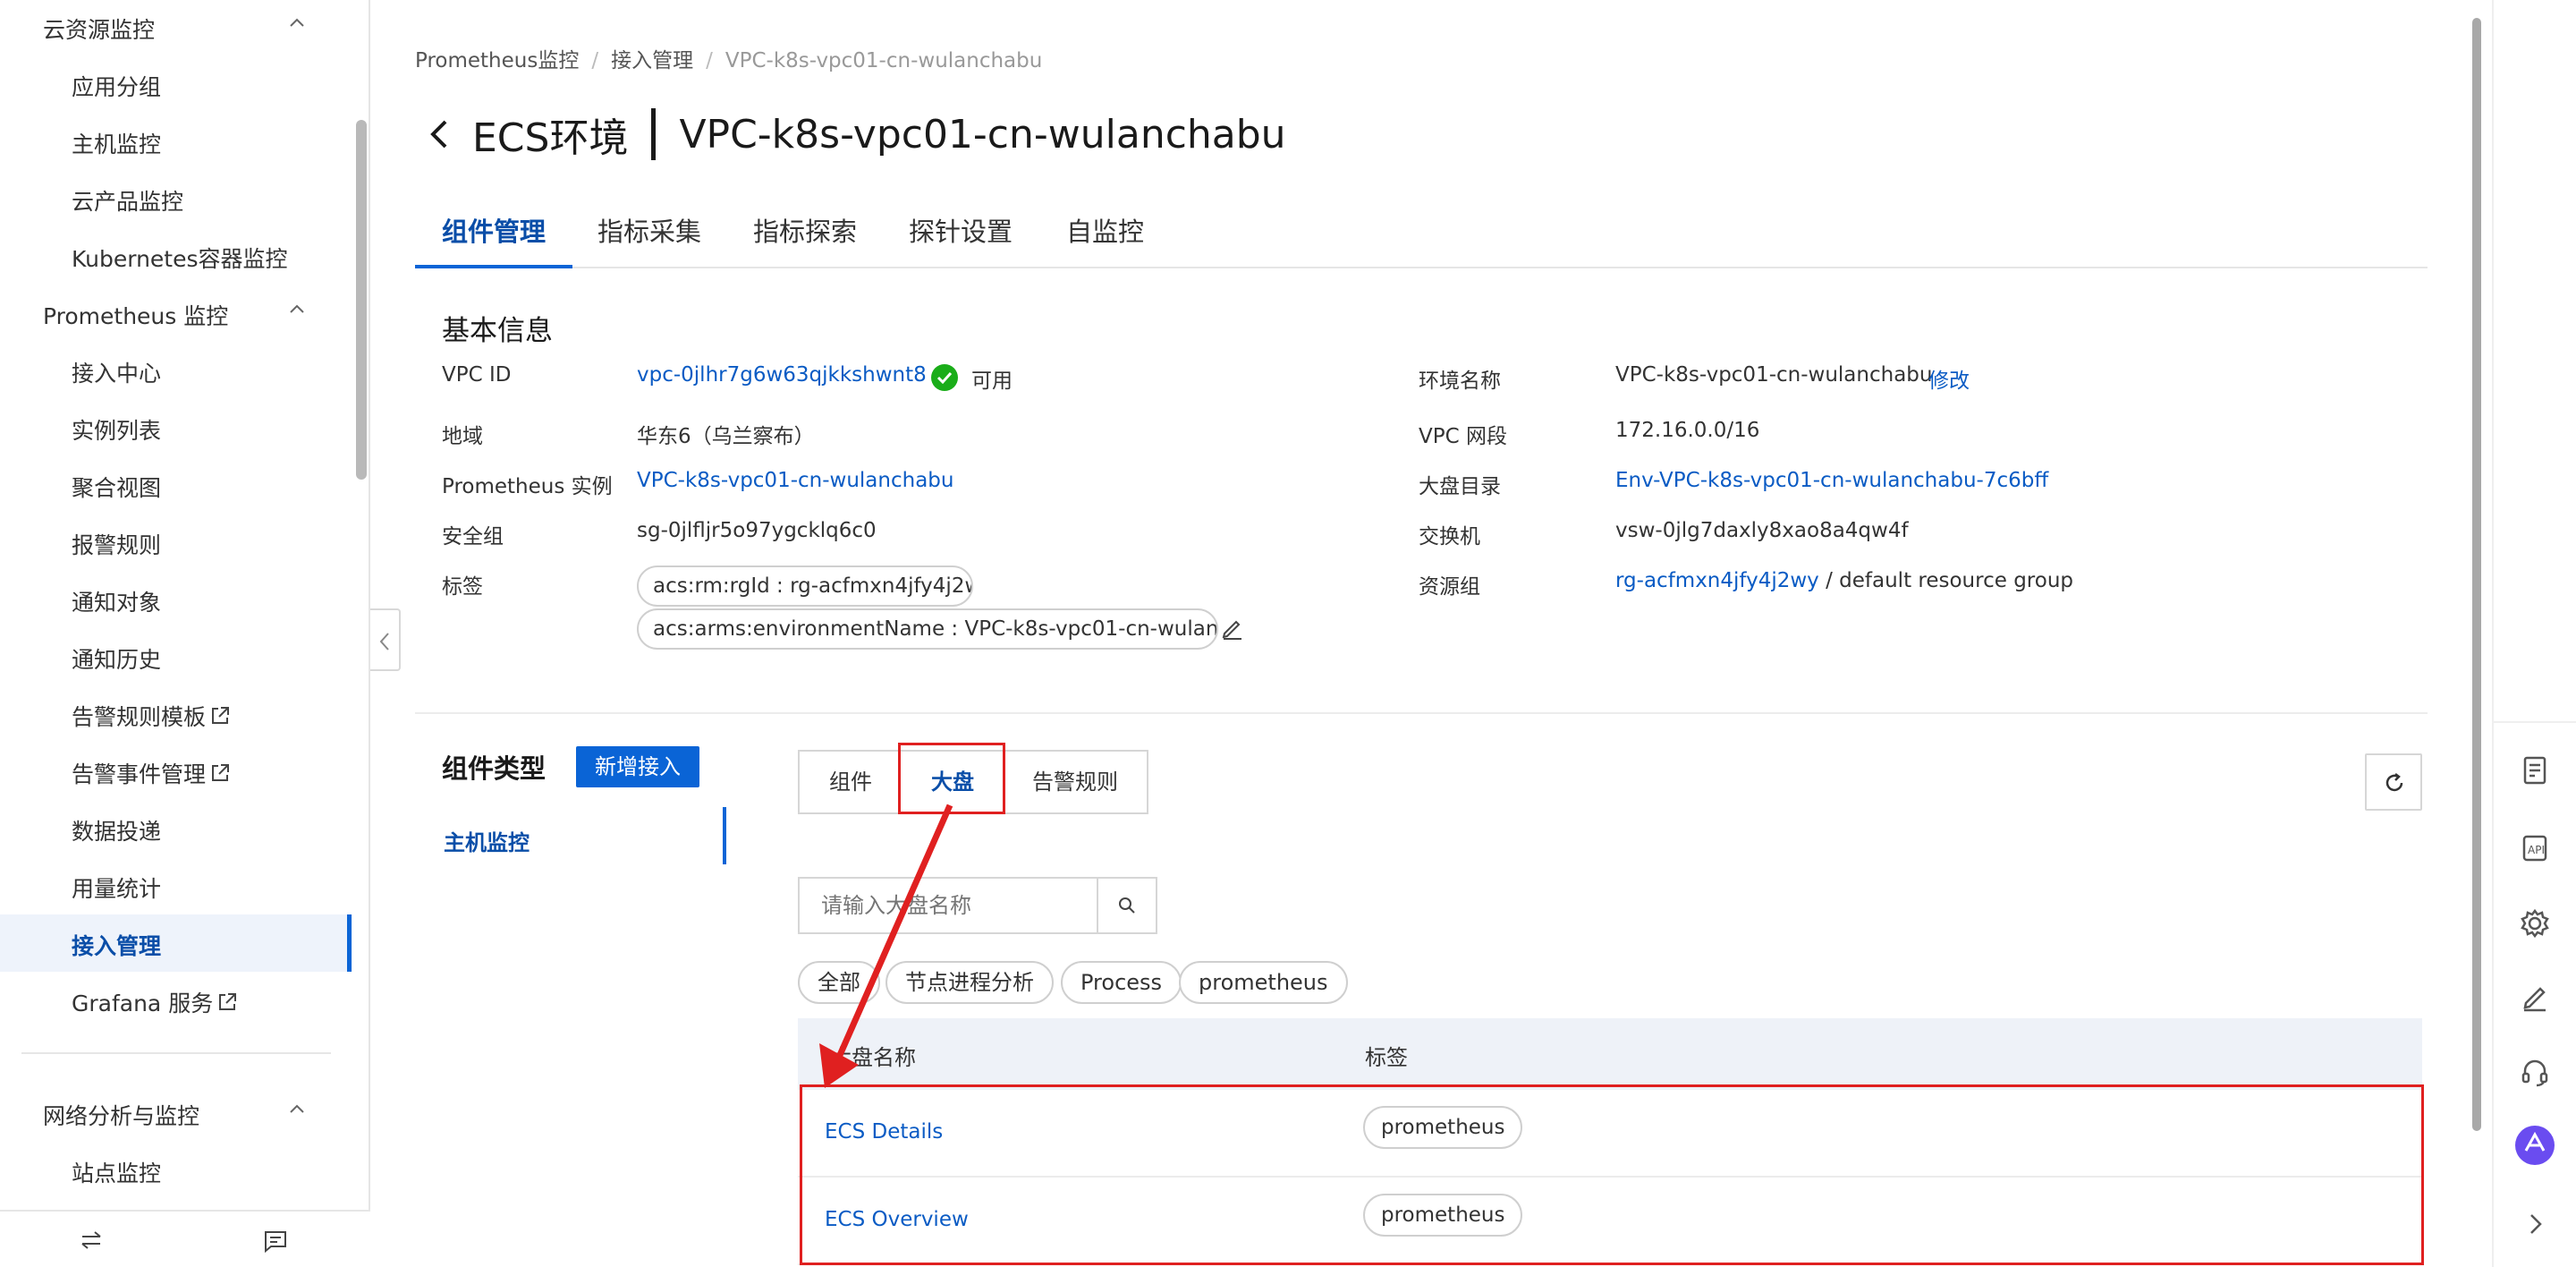  Describe the element at coordinates (180, 258) in the screenshot. I see `sidebar-item-kubernetes: Kubernetes容器监控` at that location.